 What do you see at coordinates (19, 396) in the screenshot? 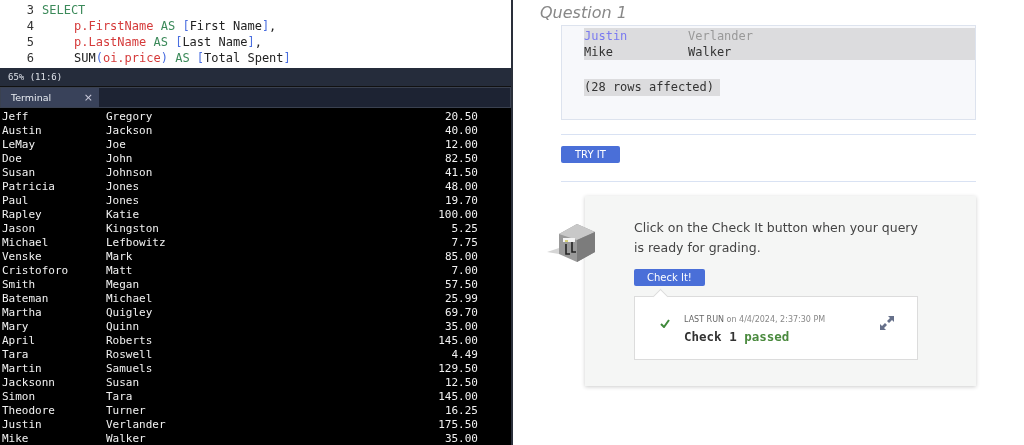
I see `terminal-cell-text: Simon` at bounding box center [19, 396].